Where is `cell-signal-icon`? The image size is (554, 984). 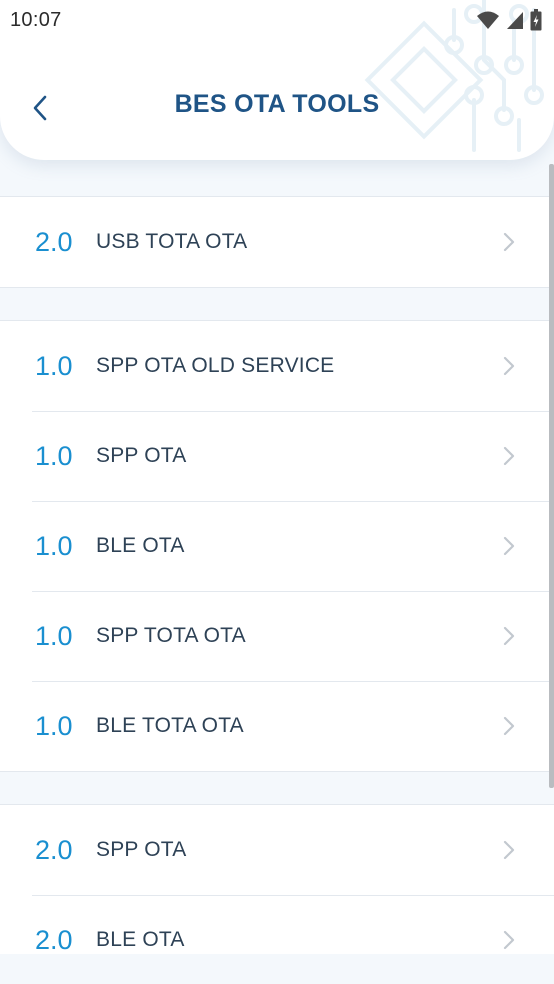 cell-signal-icon is located at coordinates (515, 20).